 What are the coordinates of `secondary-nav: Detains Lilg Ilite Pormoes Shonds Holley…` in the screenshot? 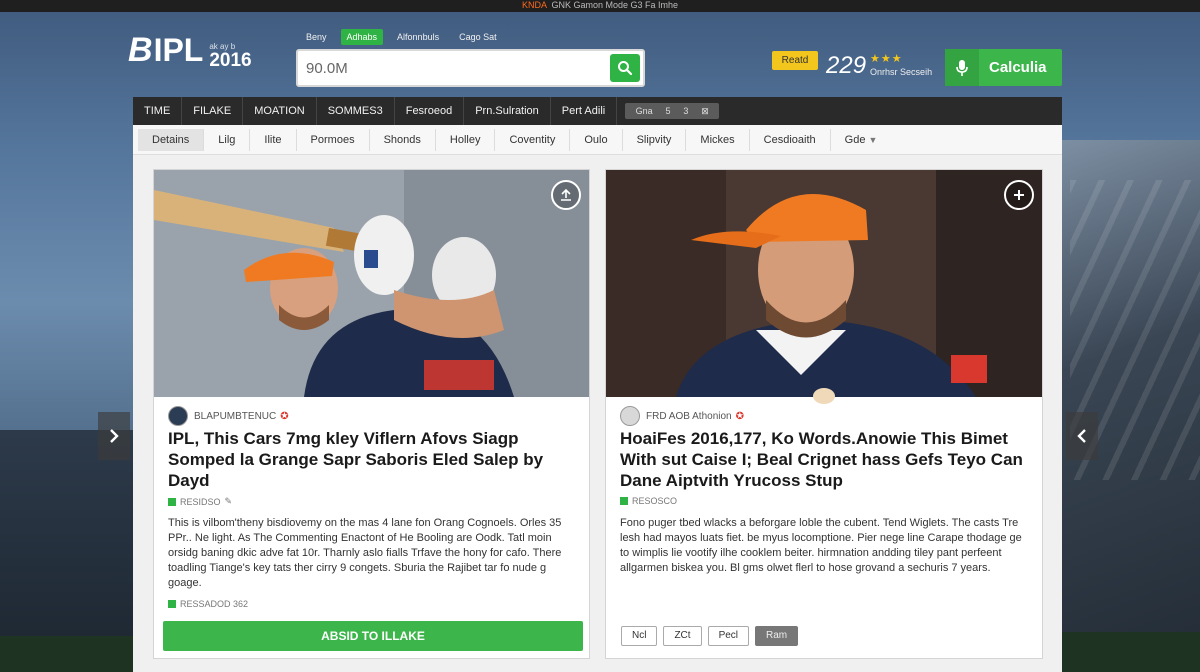 It's located at (597, 140).